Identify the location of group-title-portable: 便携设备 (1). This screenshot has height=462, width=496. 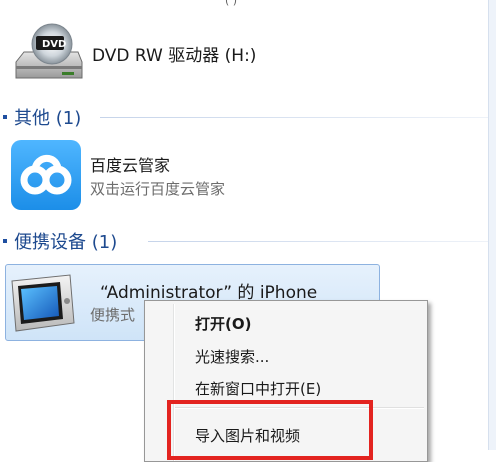
(66, 242).